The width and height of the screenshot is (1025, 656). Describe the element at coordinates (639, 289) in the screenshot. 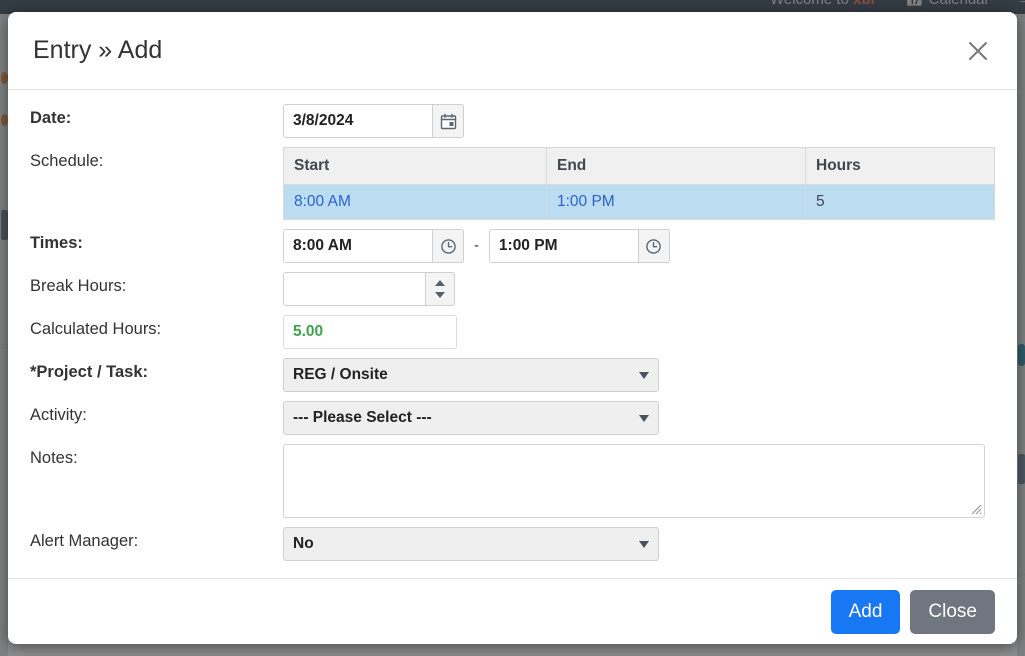

I see `break-hours-control` at that location.